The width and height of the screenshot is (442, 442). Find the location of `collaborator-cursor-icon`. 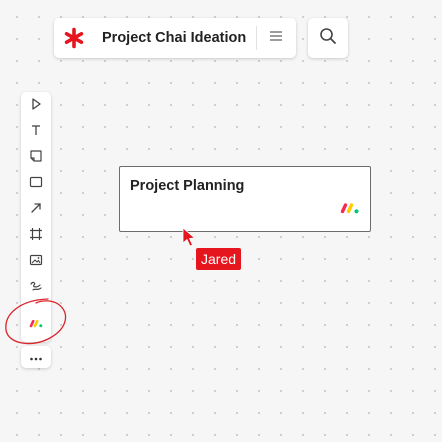

collaborator-cursor-icon is located at coordinates (188, 237).